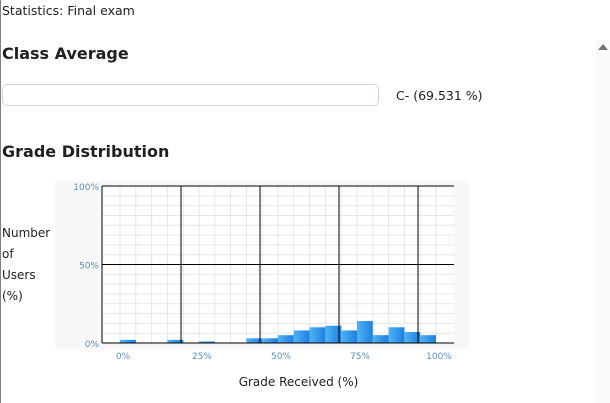  I want to click on x-tick-label: 0%, so click(123, 357).